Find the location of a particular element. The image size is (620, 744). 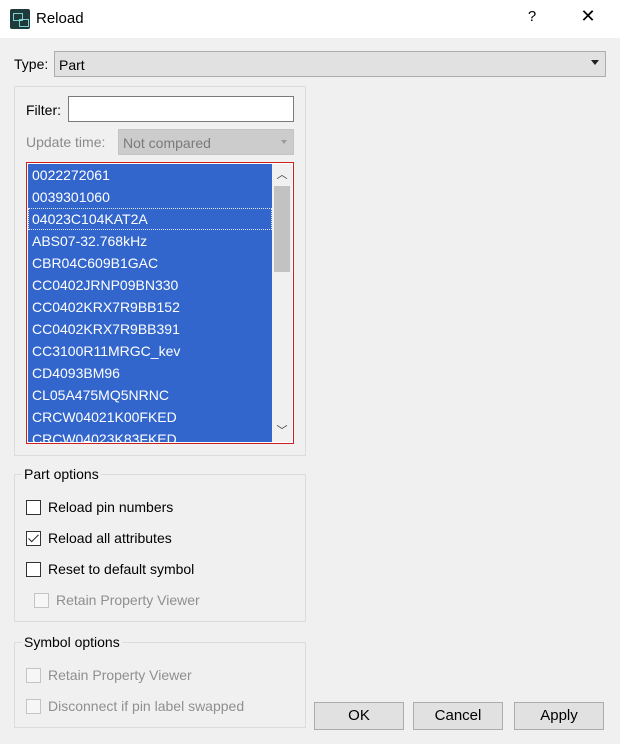

checkbox-label: Reset to default symbol is located at coordinates (121, 569).